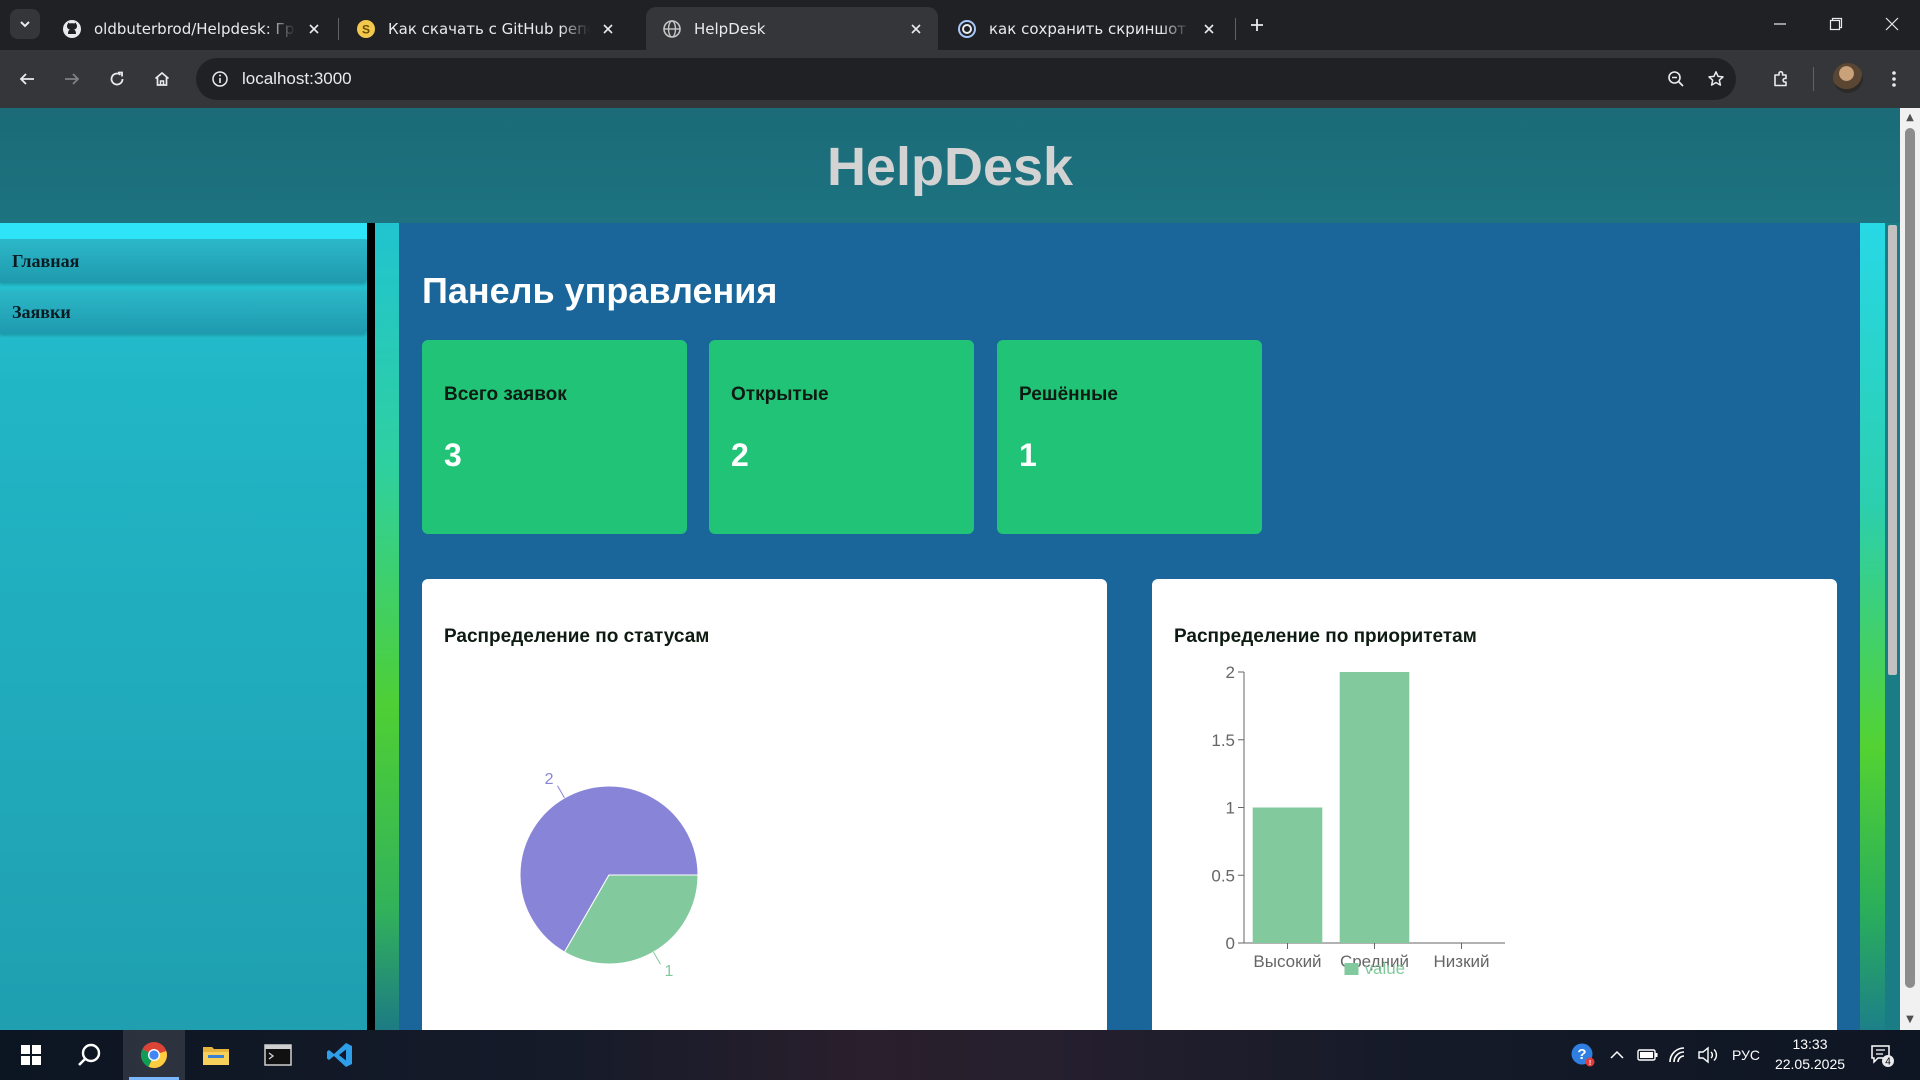 The height and width of the screenshot is (1080, 1920). Describe the element at coordinates (162, 79) in the screenshot. I see `home-button` at that location.